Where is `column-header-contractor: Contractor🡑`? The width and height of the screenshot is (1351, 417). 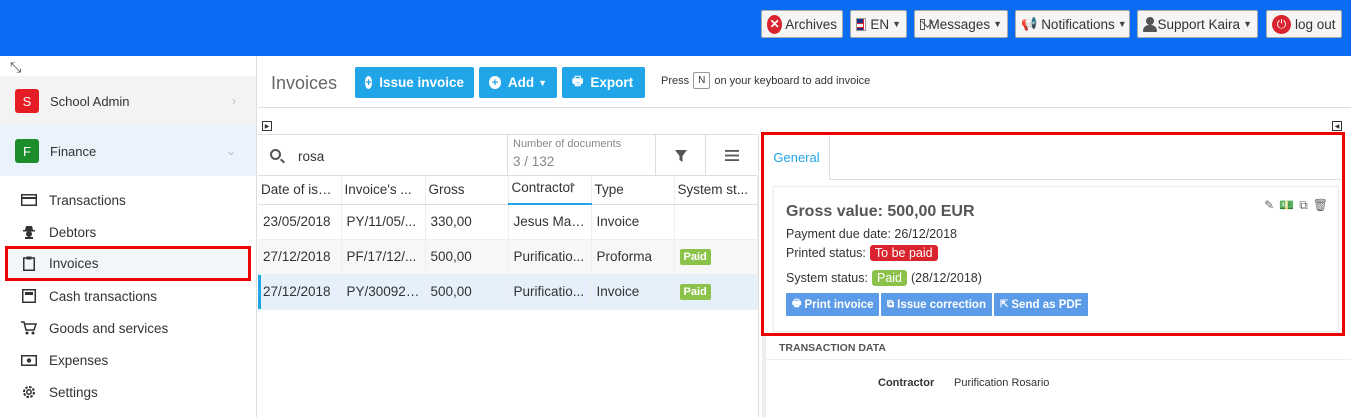 column-header-contractor: Contractor🡑 is located at coordinates (550, 190).